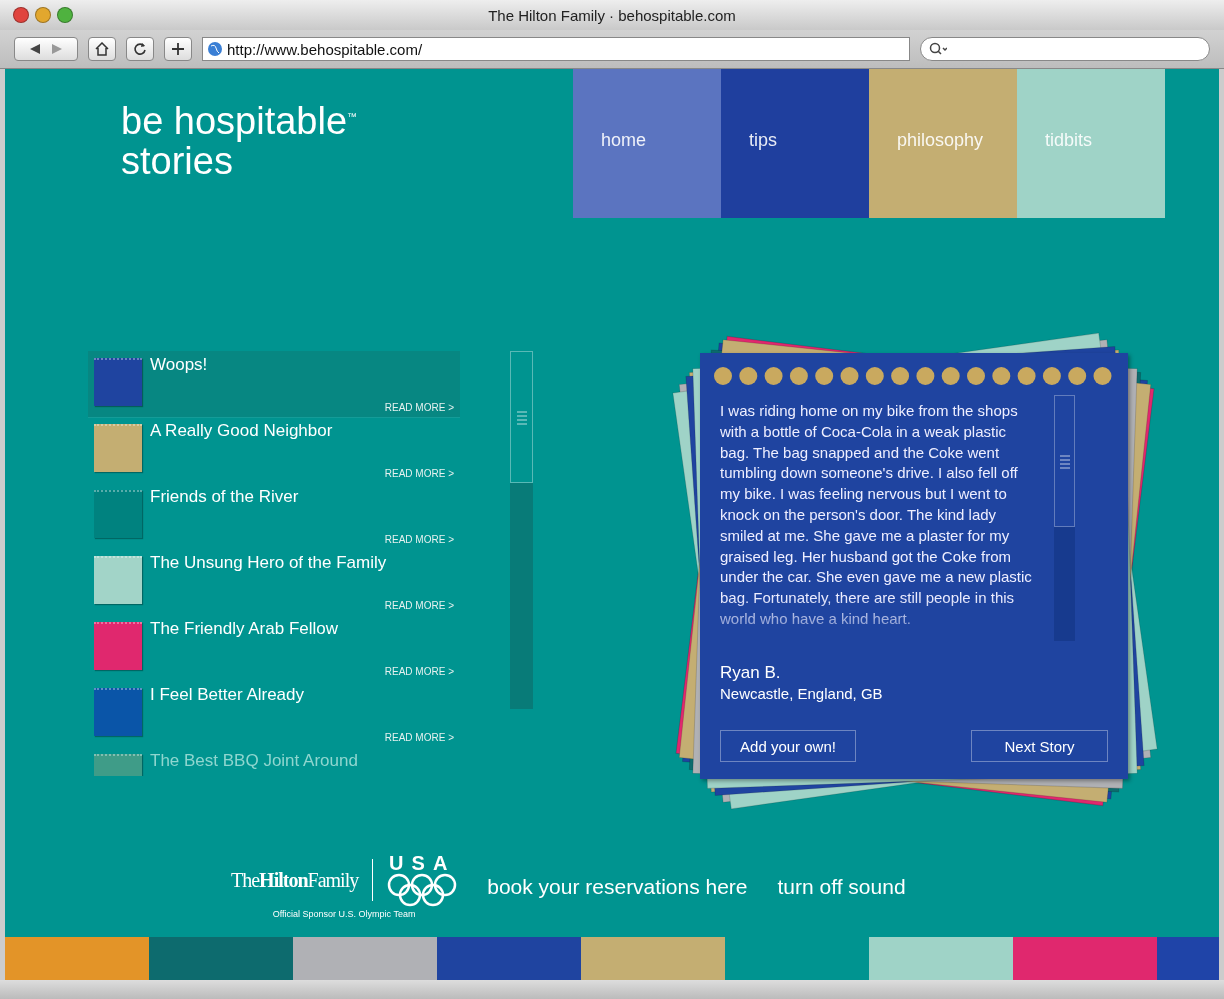 The height and width of the screenshot is (999, 1224). Describe the element at coordinates (274, 384) in the screenshot. I see `story-item-selected: Woops! READ MORE >` at that location.